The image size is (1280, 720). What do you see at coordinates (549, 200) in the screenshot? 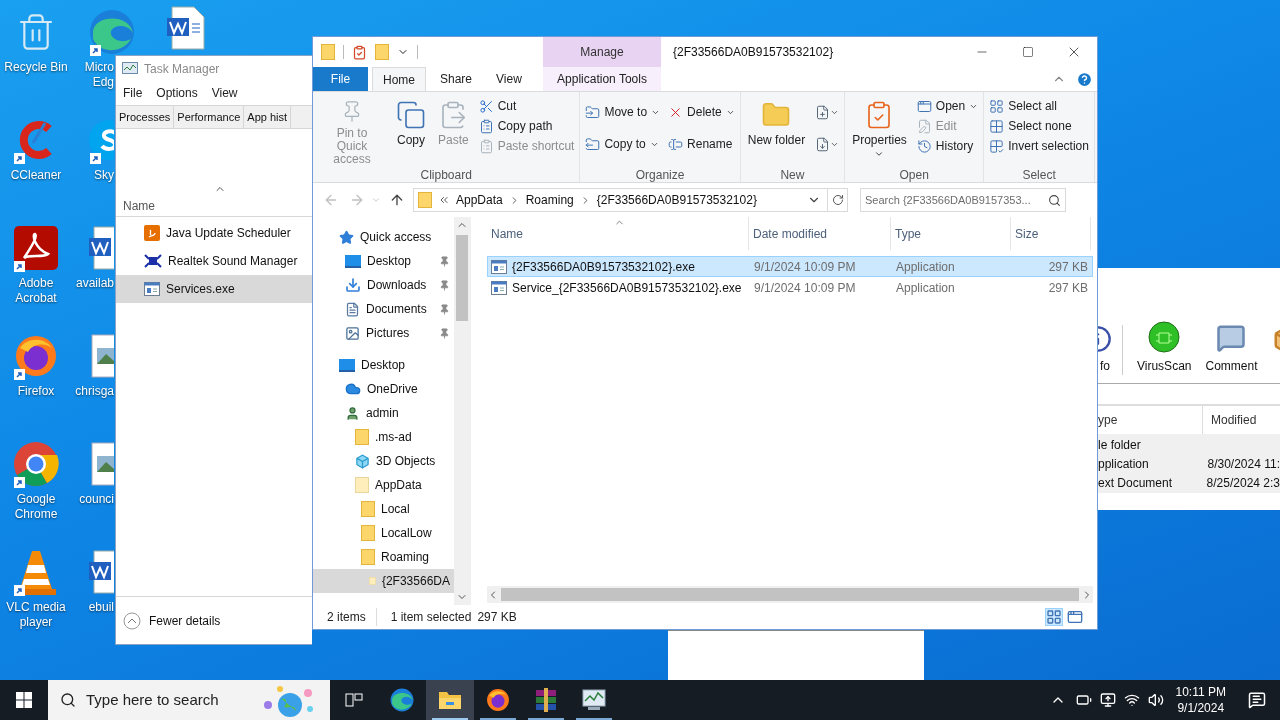
I see `breadcrumb: Roaming` at bounding box center [549, 200].